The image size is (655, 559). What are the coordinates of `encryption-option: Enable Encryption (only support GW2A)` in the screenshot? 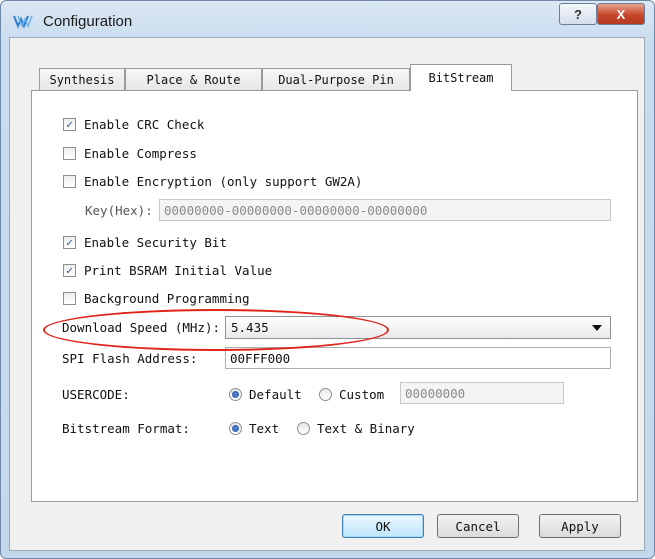 It's located at (212, 181).